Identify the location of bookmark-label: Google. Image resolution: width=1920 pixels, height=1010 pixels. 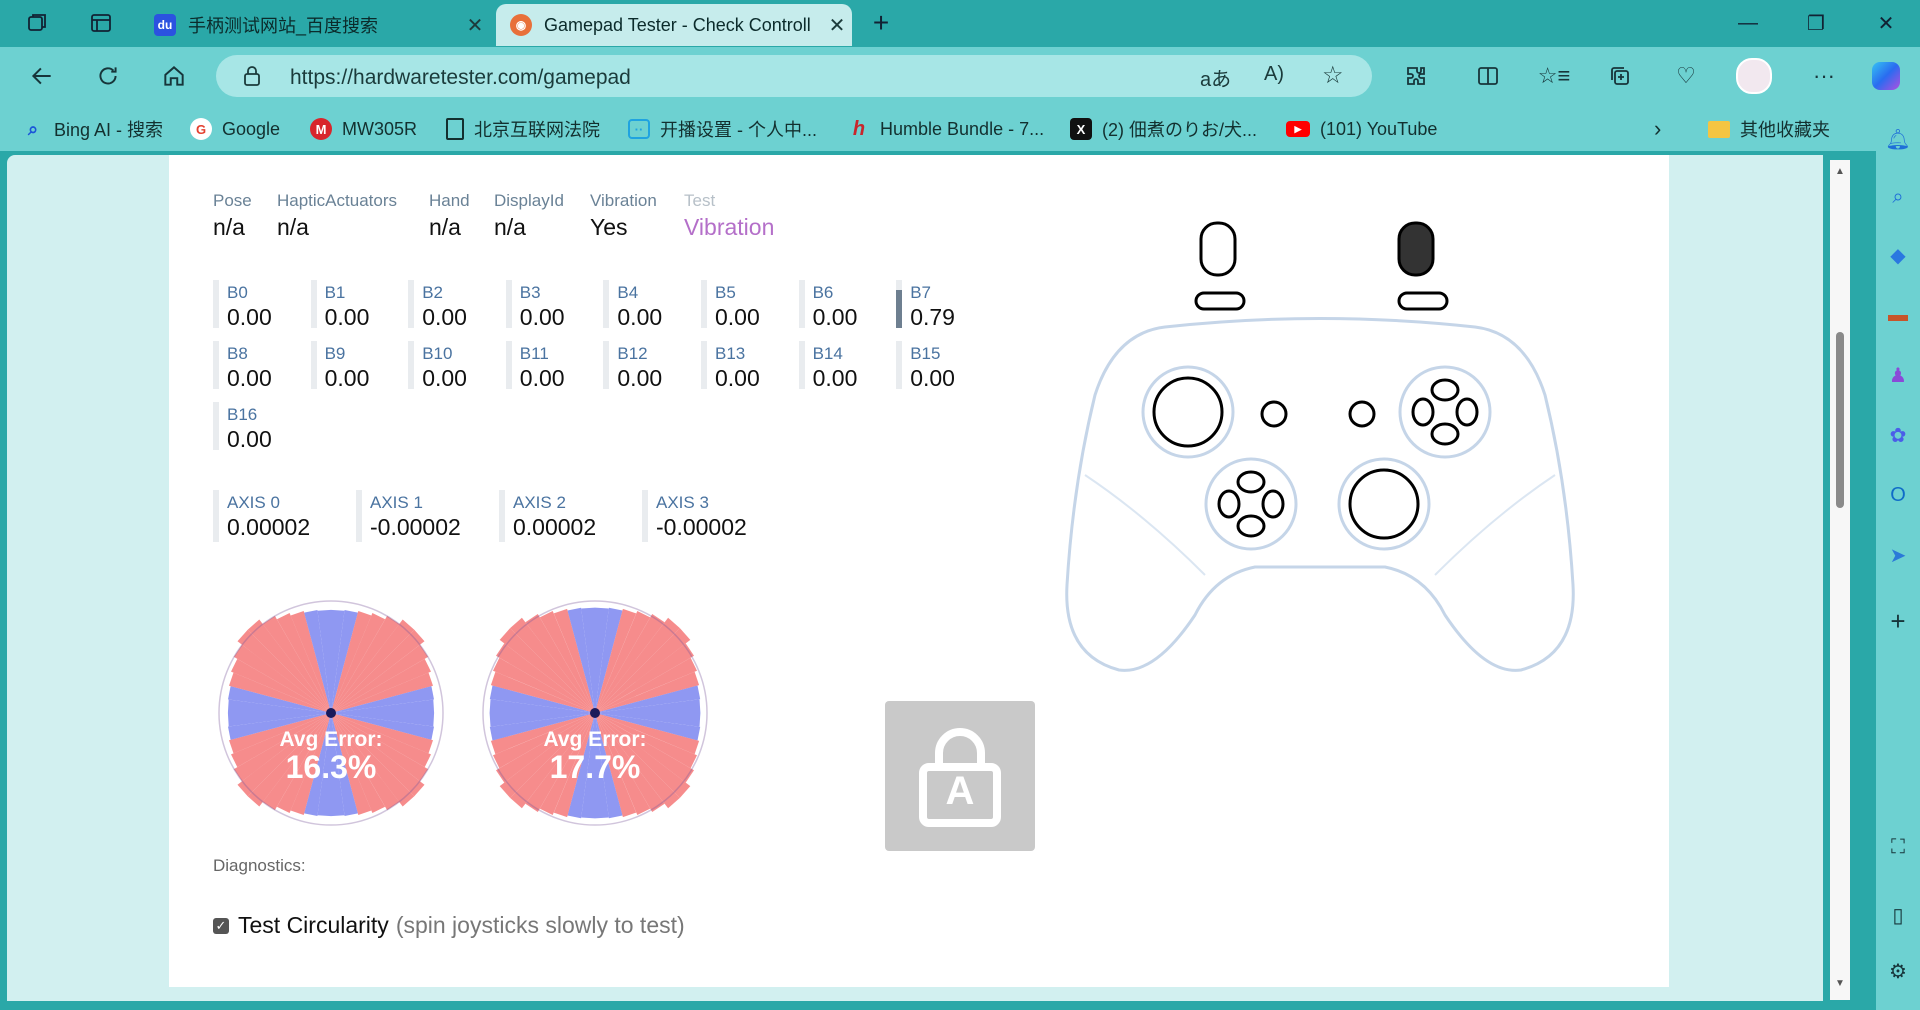
(251, 128).